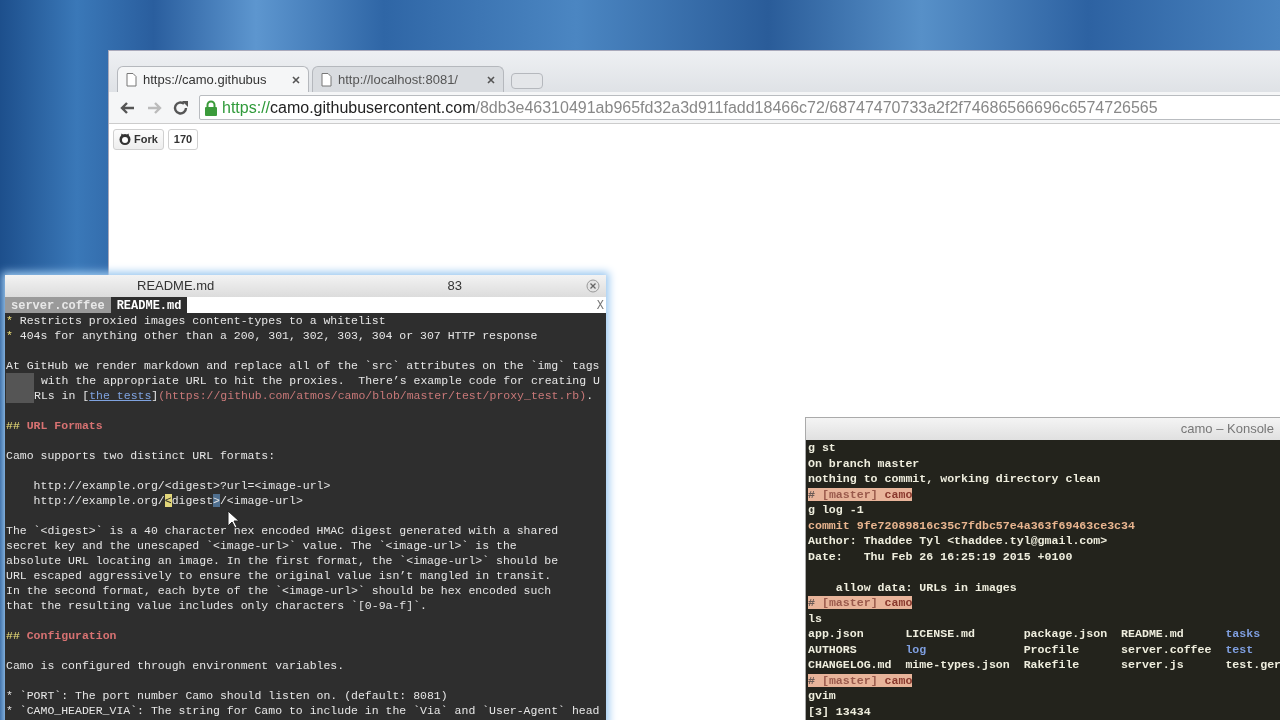  I want to click on code-line: secret key and the unescaped `<image-url>` value. The `<image-url>` is the, so click(261, 545).